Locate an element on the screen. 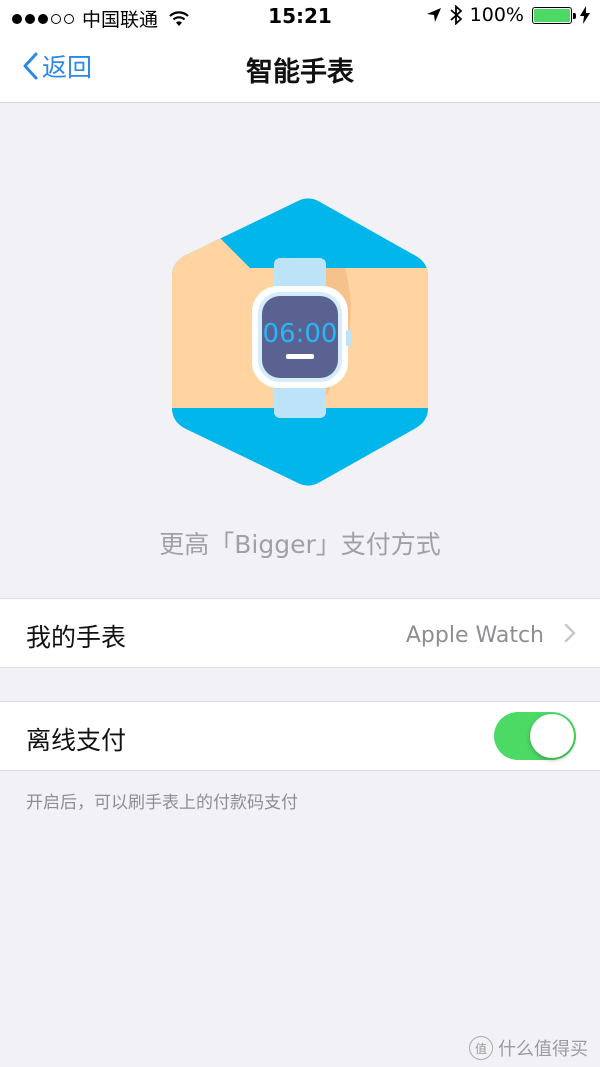  my-watch-label: 我的手表 is located at coordinates (76, 637).